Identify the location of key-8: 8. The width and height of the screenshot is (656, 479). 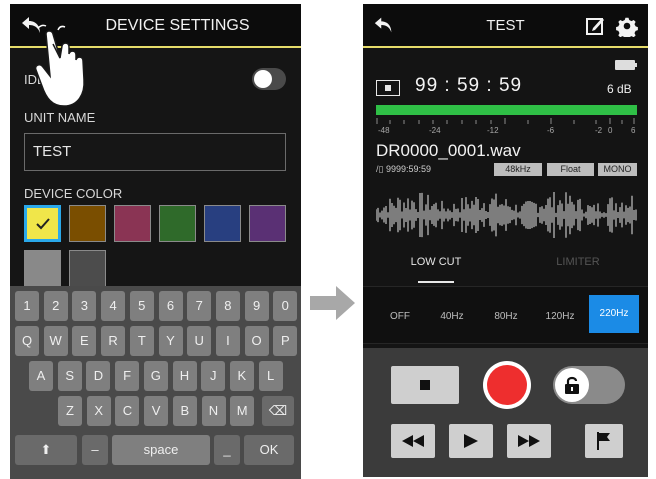
(227, 306).